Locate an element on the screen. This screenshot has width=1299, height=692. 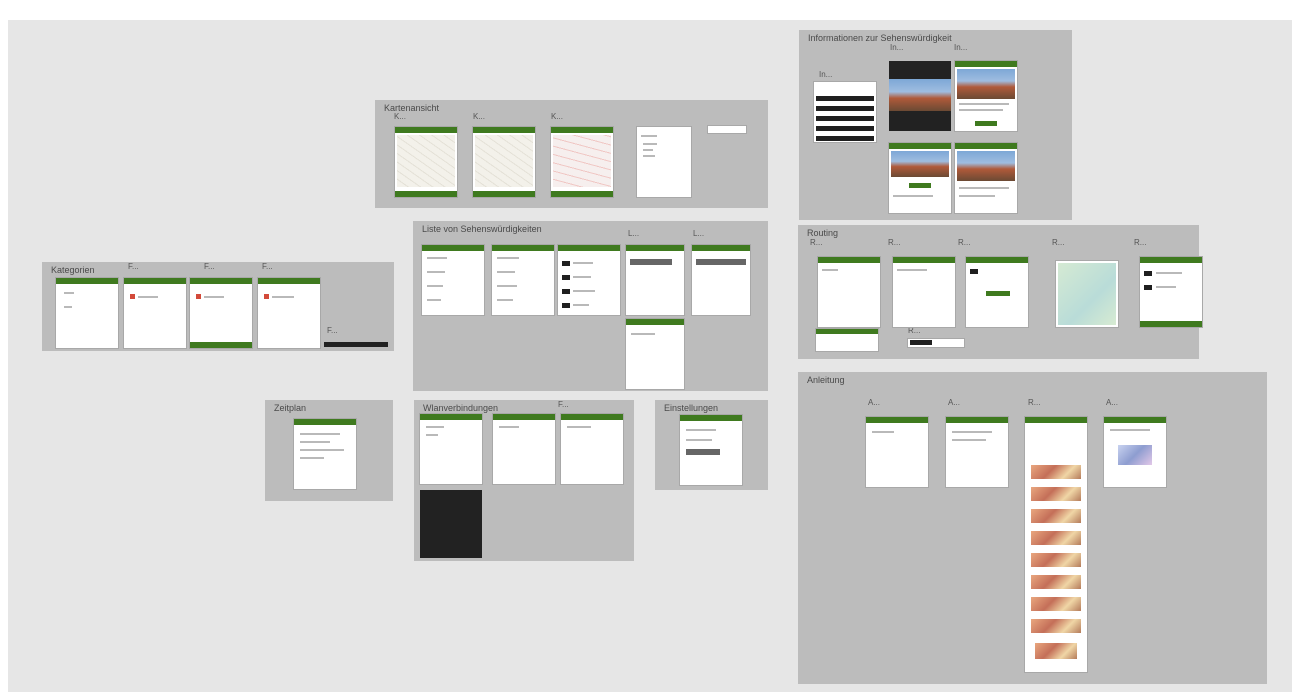
section-title: Anleitung is located at coordinates (826, 380).